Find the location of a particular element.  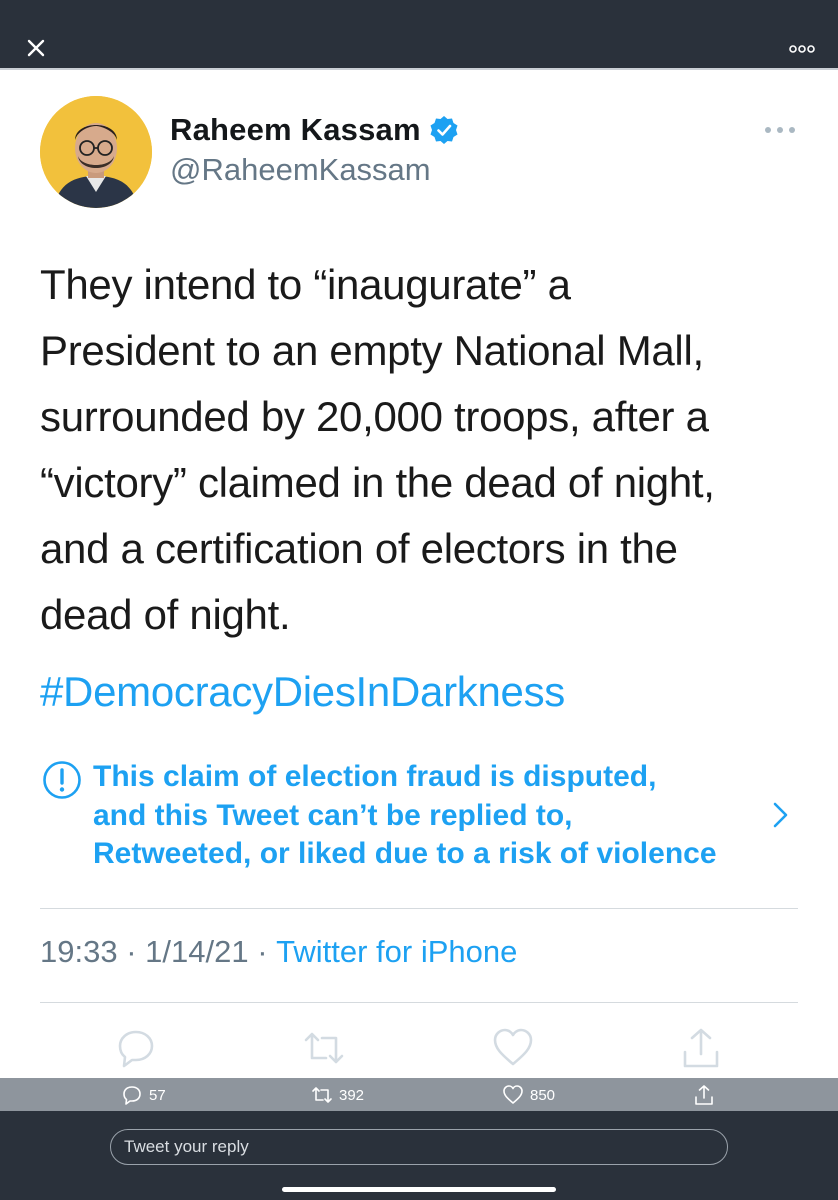

hashtag-link: #DemocracyDiesInDarkness is located at coordinates (302, 692).